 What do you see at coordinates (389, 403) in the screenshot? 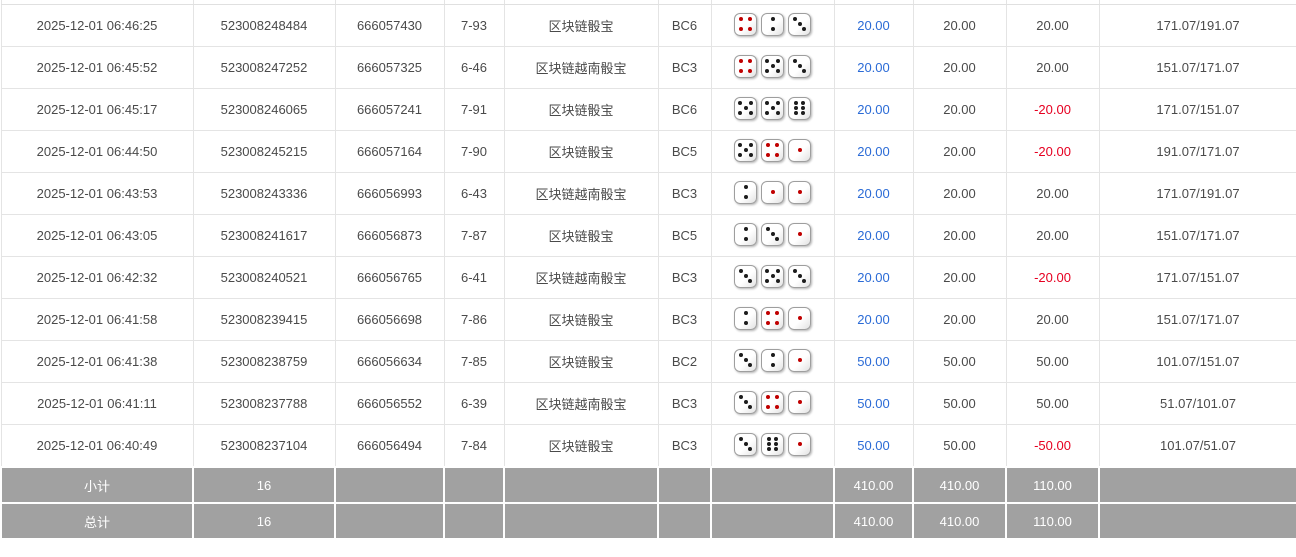
I see `round-id-cell: 666056552` at bounding box center [389, 403].